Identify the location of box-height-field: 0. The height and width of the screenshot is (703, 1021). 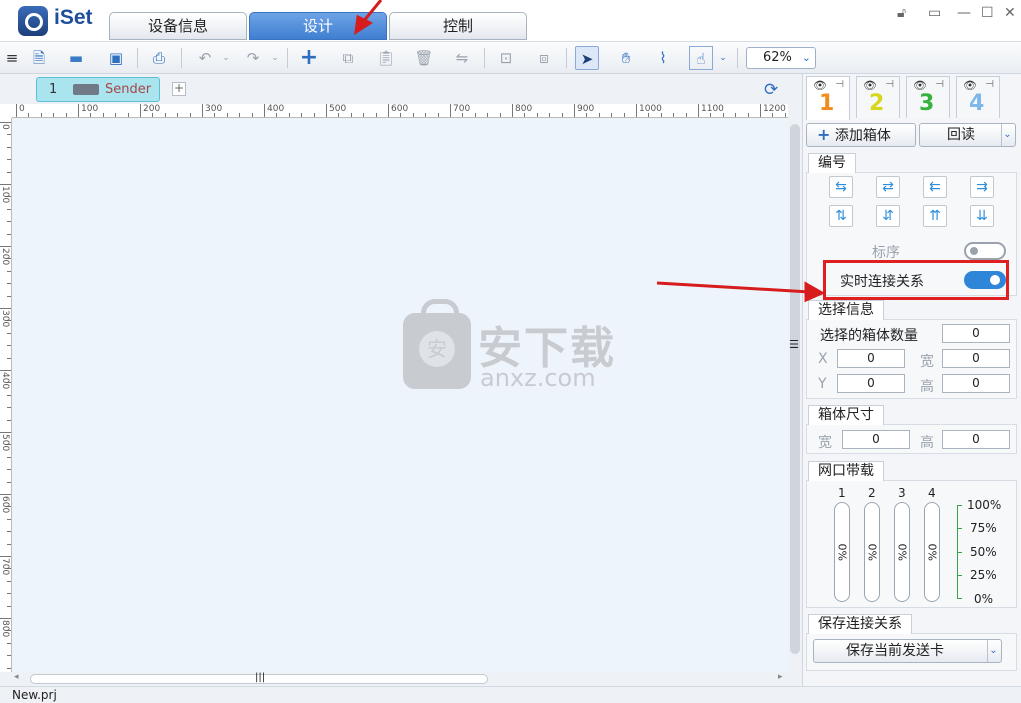
(976, 439).